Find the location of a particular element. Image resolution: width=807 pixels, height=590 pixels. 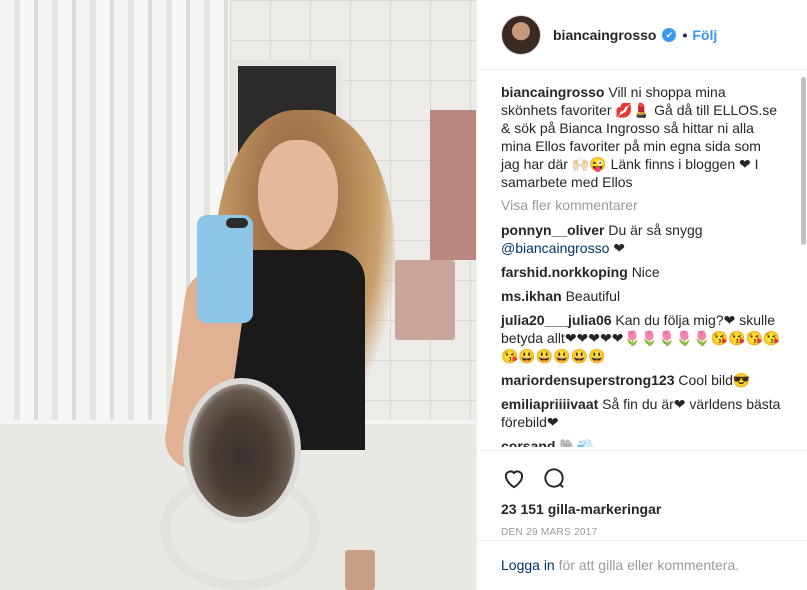

comment-username: mariordensuperstrong123 is located at coordinates (588, 380).